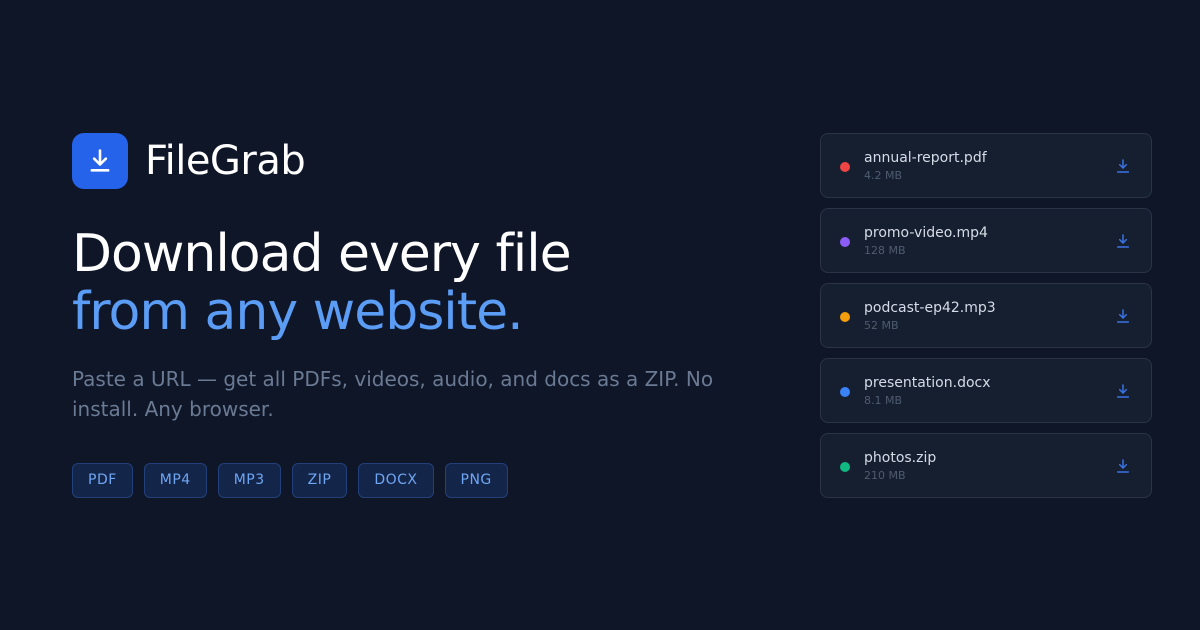 The height and width of the screenshot is (630, 1200). What do you see at coordinates (926, 233) in the screenshot?
I see `file-name: promo-video.mp4` at bounding box center [926, 233].